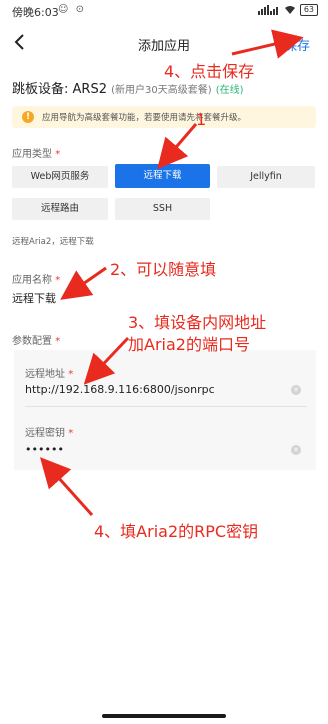  I want to click on arrow-to-type, so click(177, 146).